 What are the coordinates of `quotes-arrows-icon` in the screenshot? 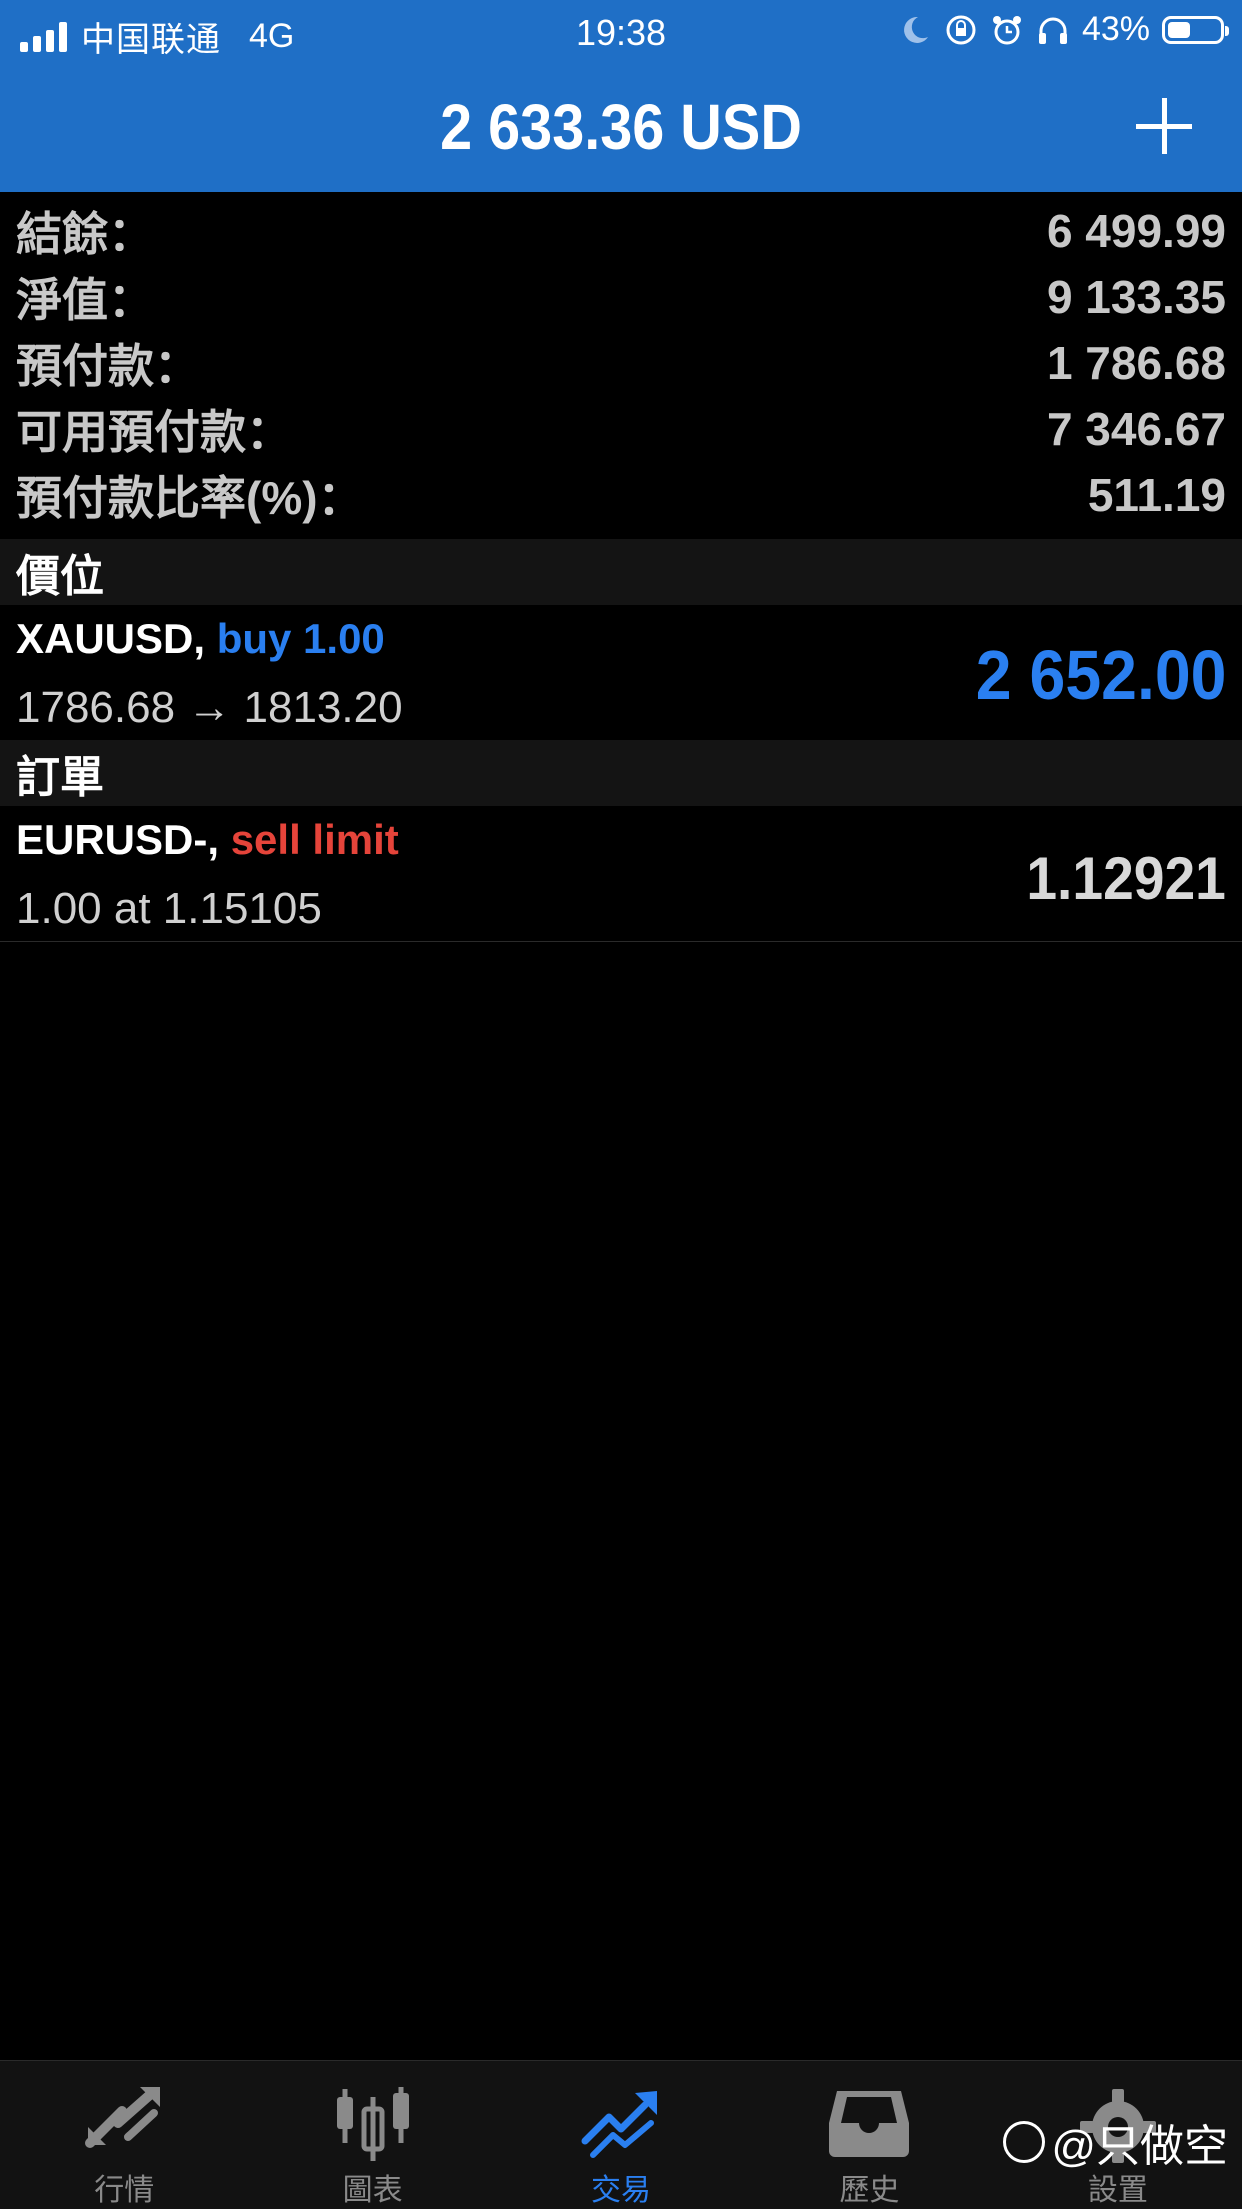 It's located at (123, 2117).